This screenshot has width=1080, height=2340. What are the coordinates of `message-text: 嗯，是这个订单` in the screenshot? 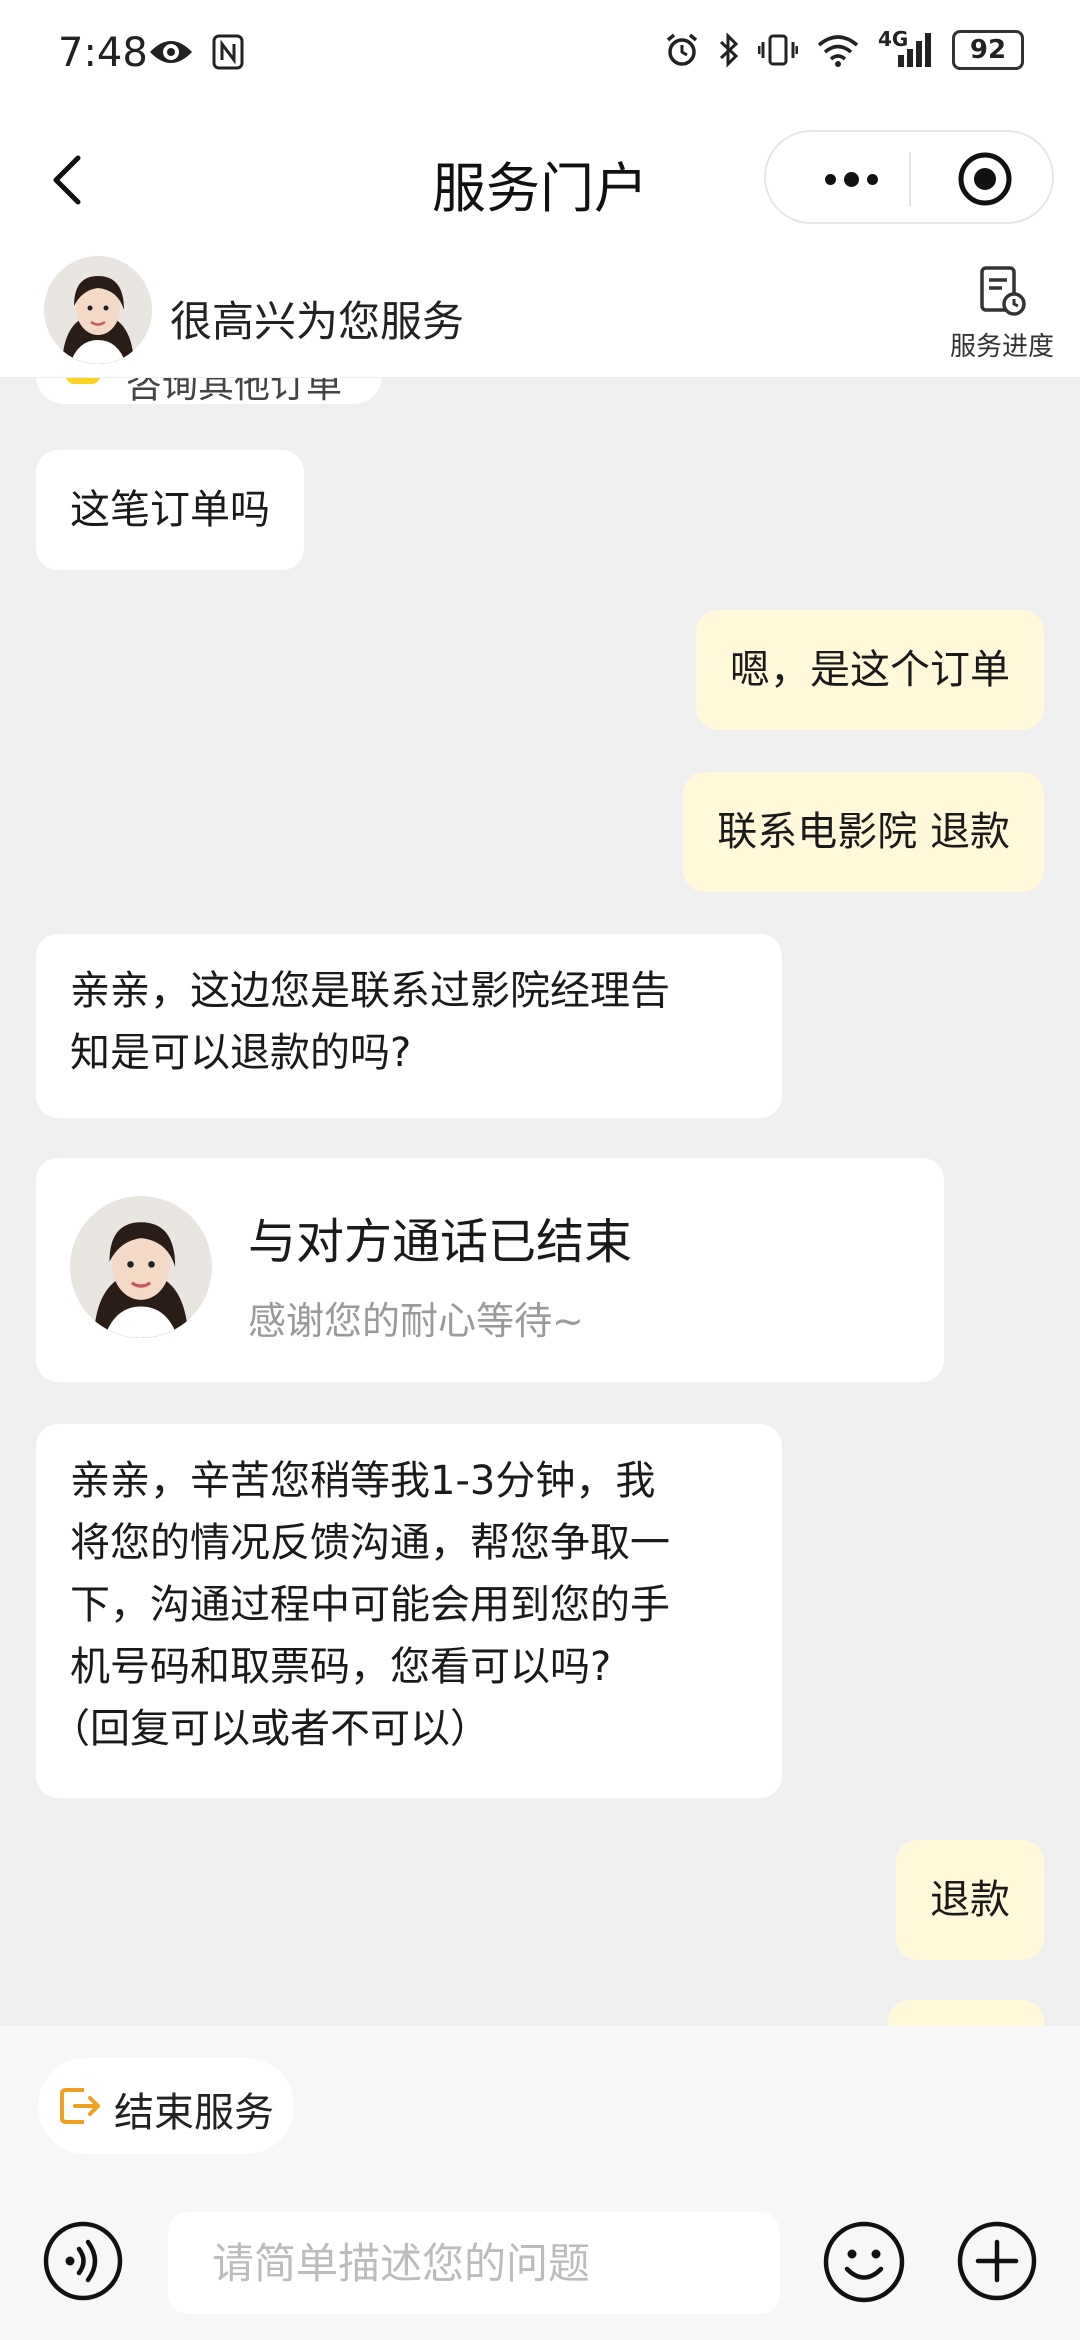 It's located at (870, 670).